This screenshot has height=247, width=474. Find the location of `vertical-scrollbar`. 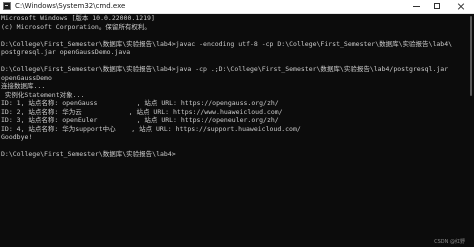

vertical-scrollbar is located at coordinates (471, 130).